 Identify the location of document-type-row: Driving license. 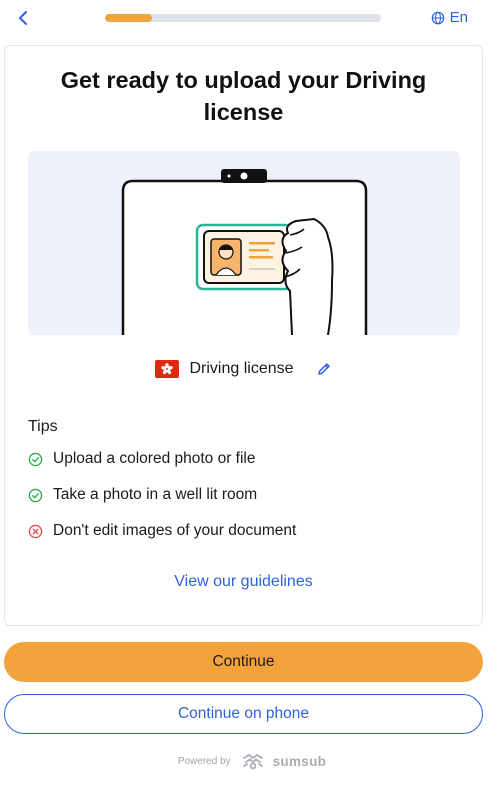
(243, 369).